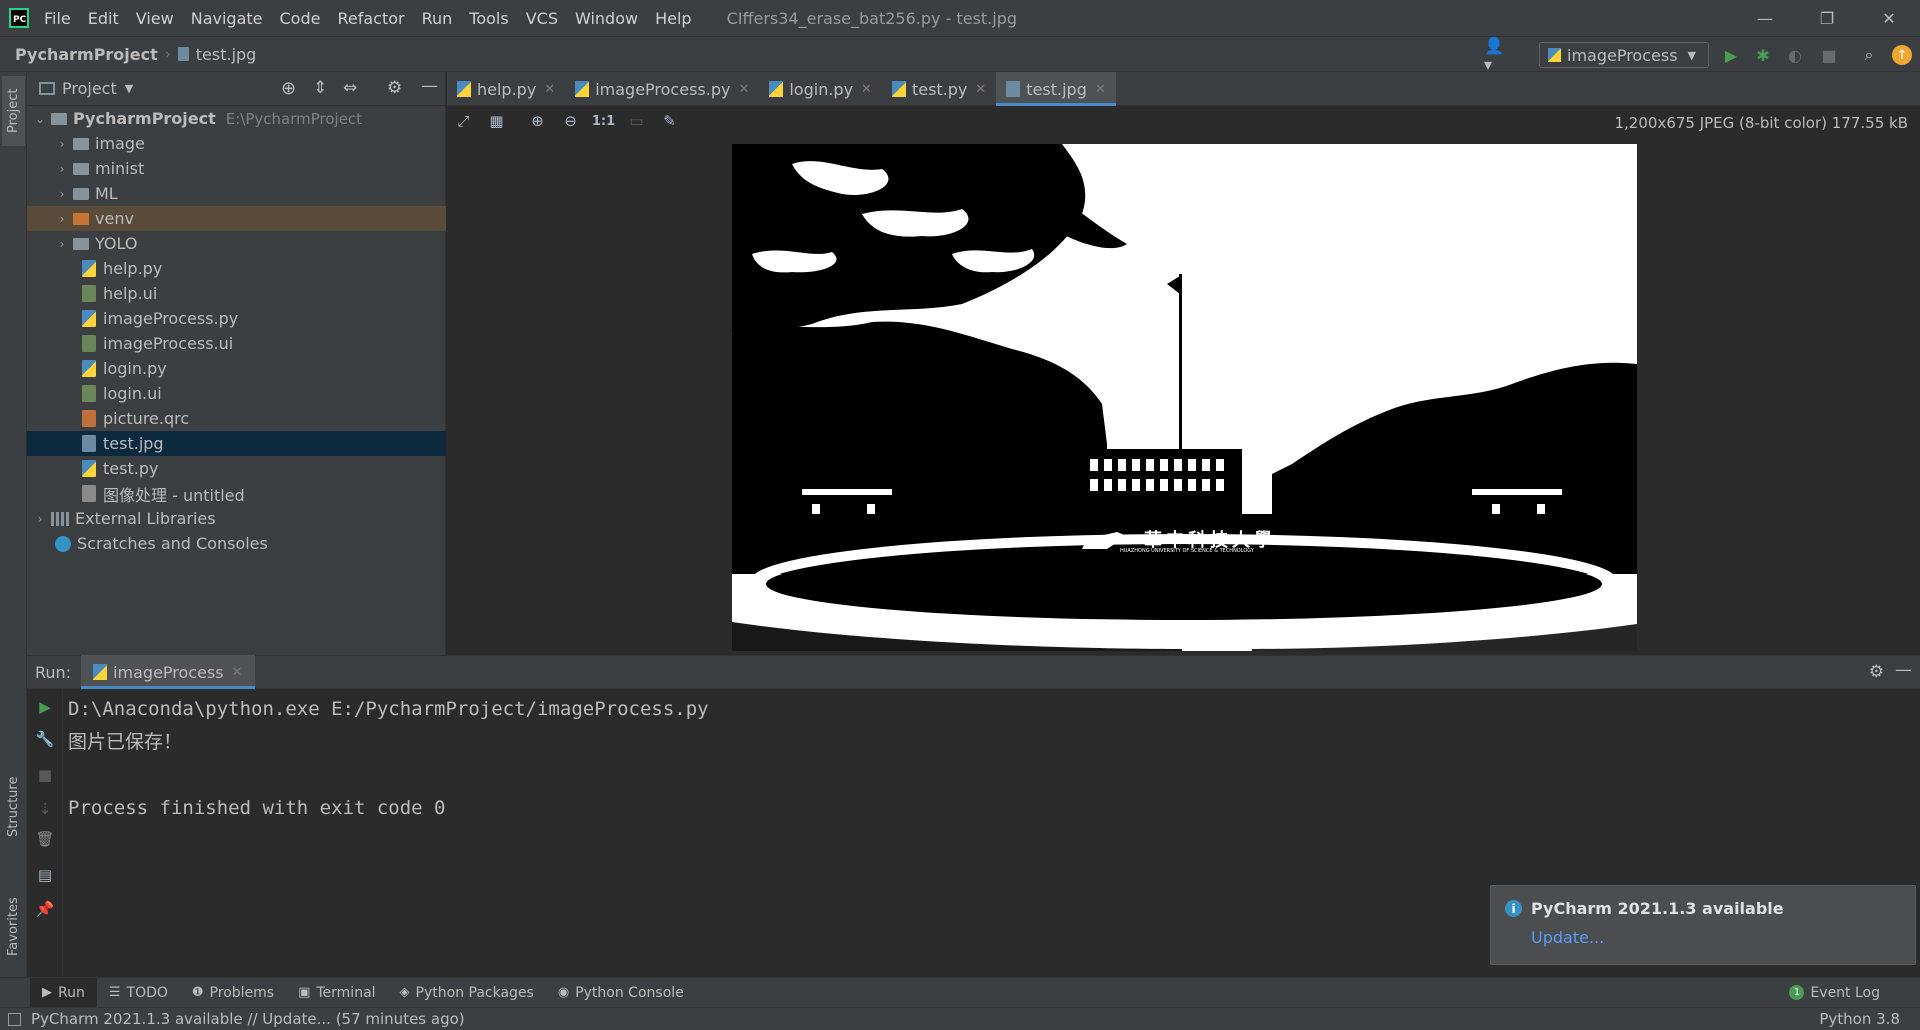  Describe the element at coordinates (236, 518) in the screenshot. I see `tree-item-external-libraries: › External Libraries` at that location.